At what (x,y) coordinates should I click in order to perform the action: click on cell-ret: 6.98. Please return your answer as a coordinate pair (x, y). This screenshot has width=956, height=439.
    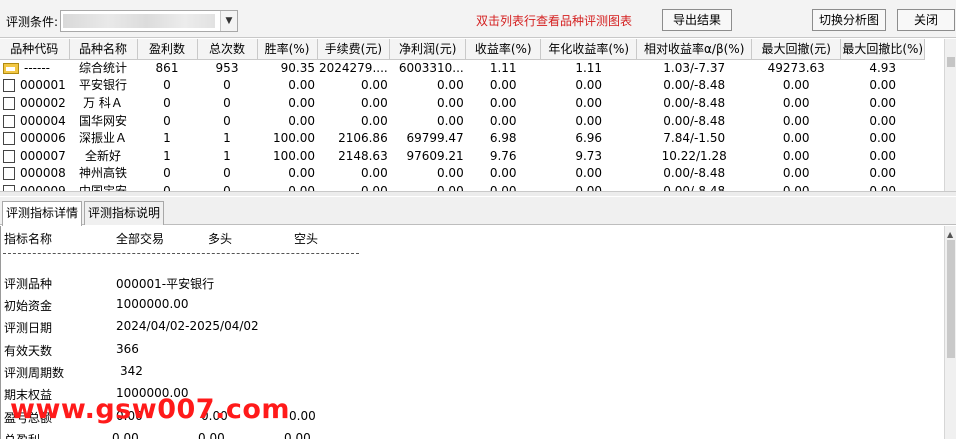
    Looking at the image, I should click on (503, 138).